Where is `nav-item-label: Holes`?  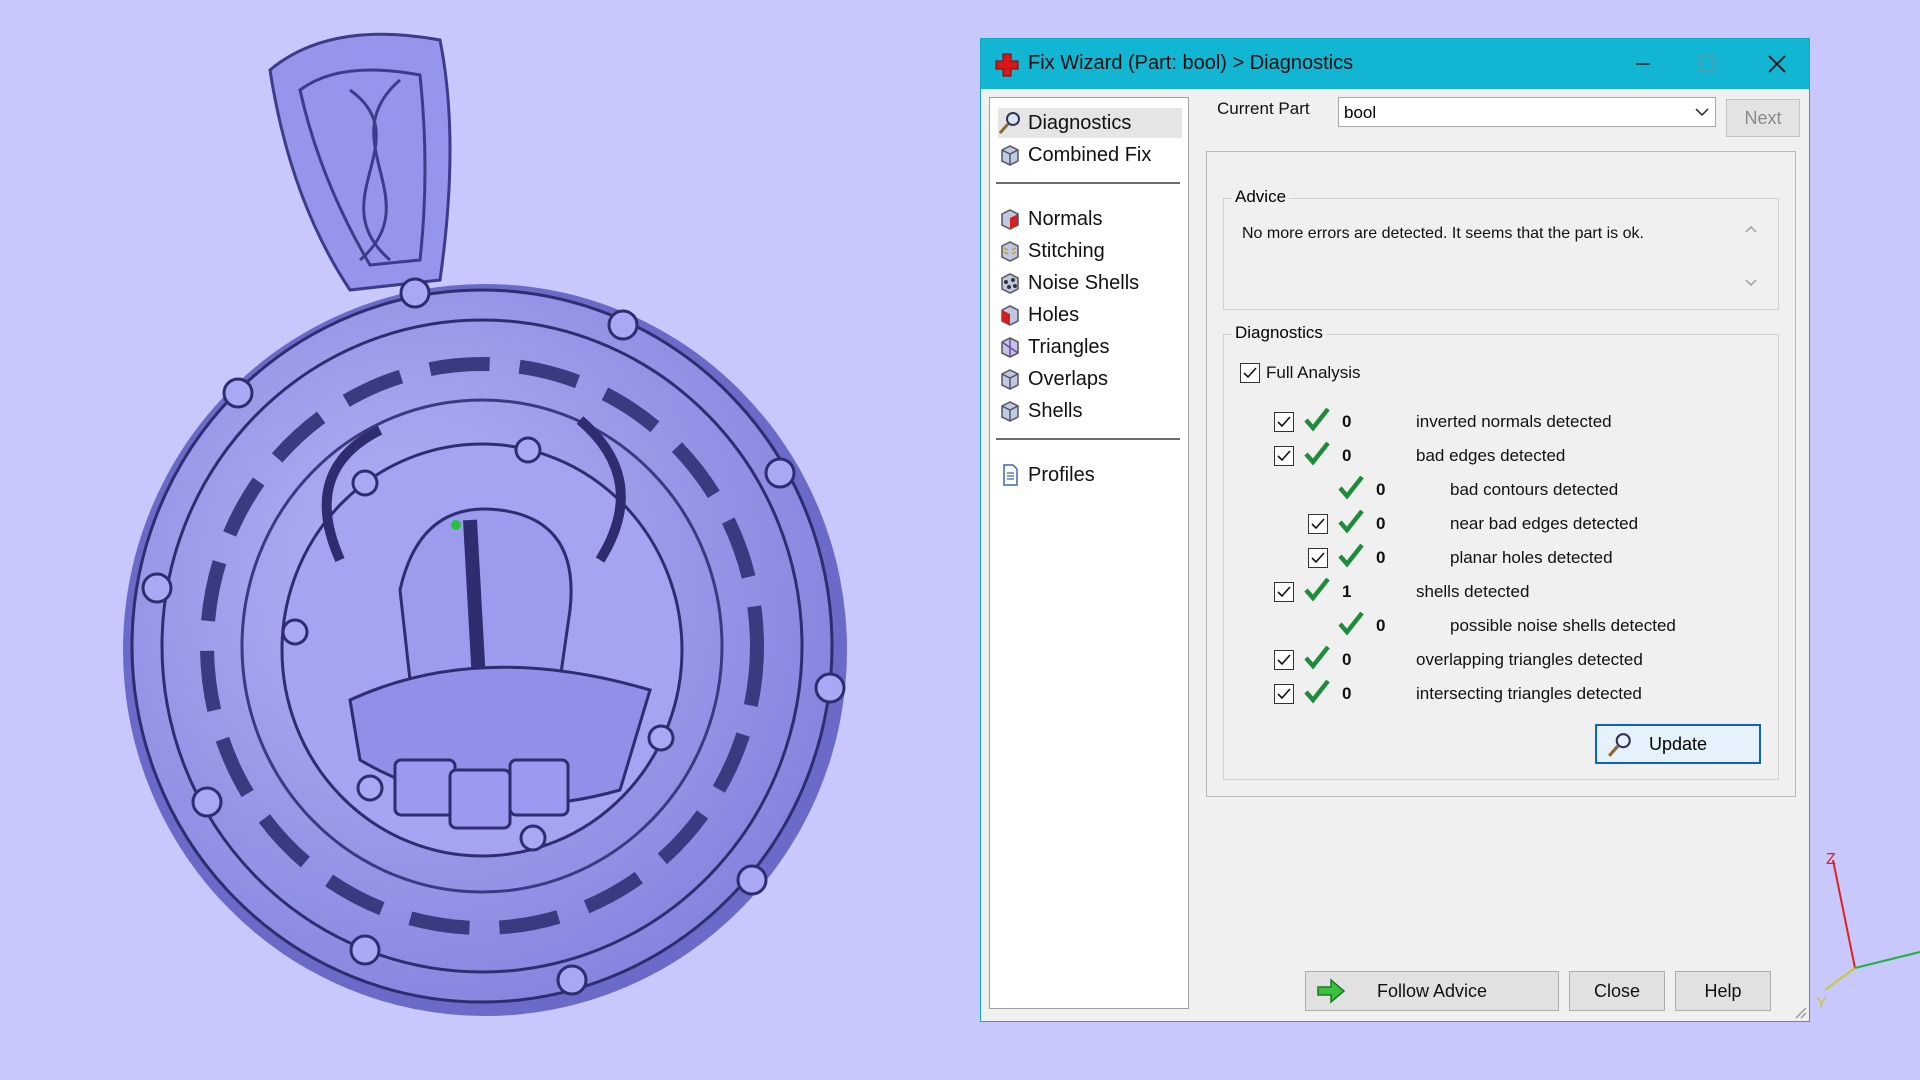
nav-item-label: Holes is located at coordinates (1054, 314).